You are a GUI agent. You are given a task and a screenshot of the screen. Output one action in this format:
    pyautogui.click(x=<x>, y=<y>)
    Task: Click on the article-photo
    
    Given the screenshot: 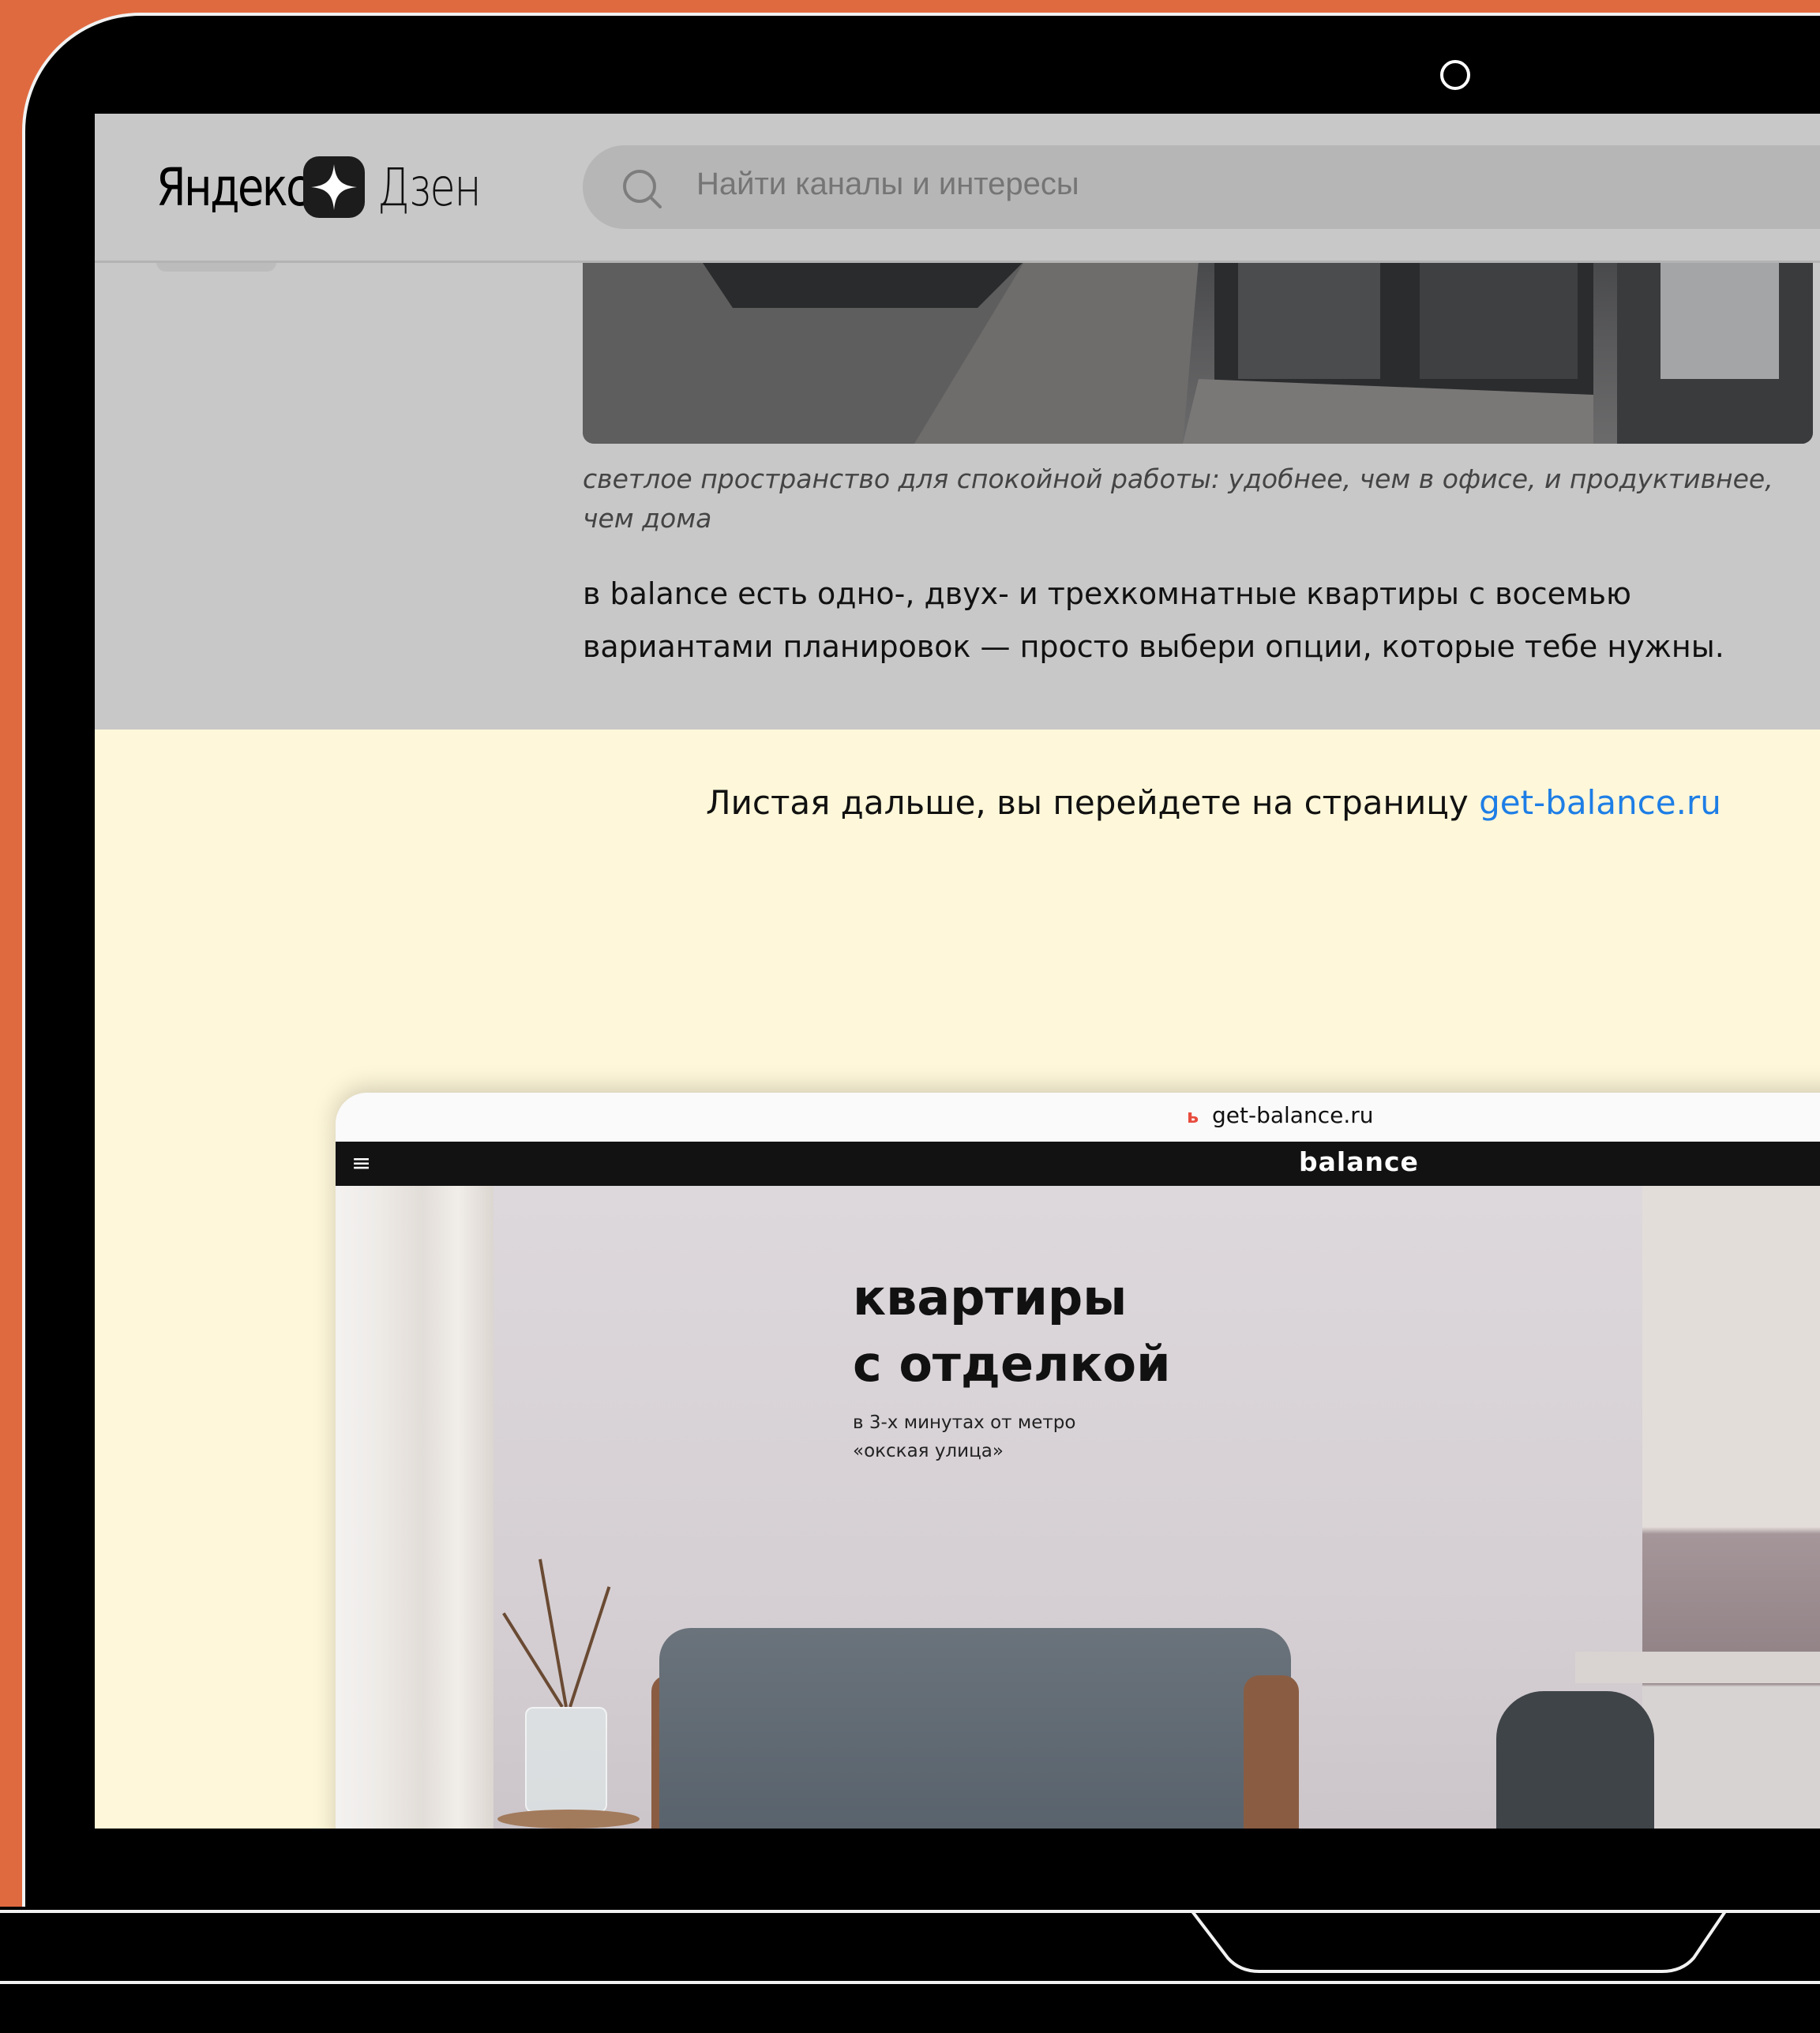 What is the action you would take?
    pyautogui.click(x=1198, y=352)
    